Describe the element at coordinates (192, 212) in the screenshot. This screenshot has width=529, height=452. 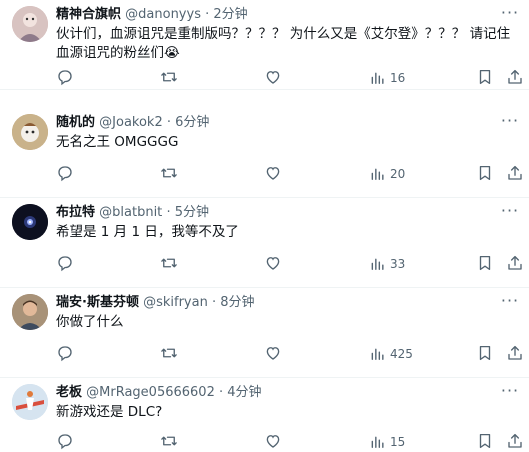
I see `timestamp: 5分钟` at that location.